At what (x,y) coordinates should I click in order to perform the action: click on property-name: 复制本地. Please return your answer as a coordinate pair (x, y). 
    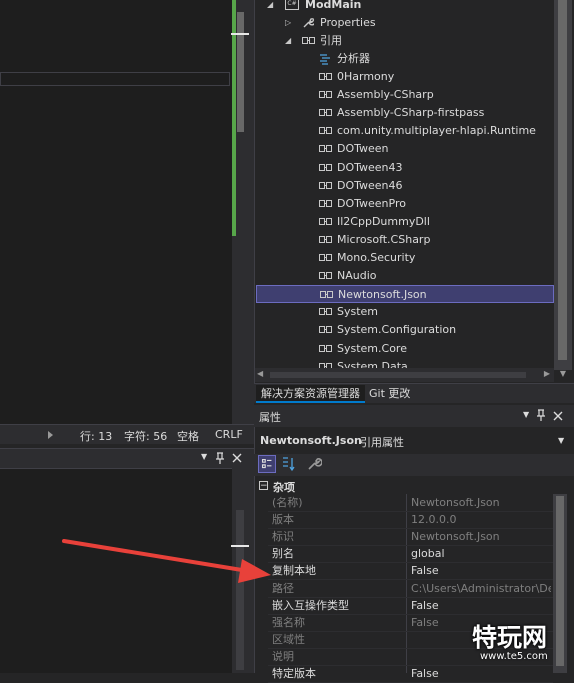
    Looking at the image, I should click on (294, 571).